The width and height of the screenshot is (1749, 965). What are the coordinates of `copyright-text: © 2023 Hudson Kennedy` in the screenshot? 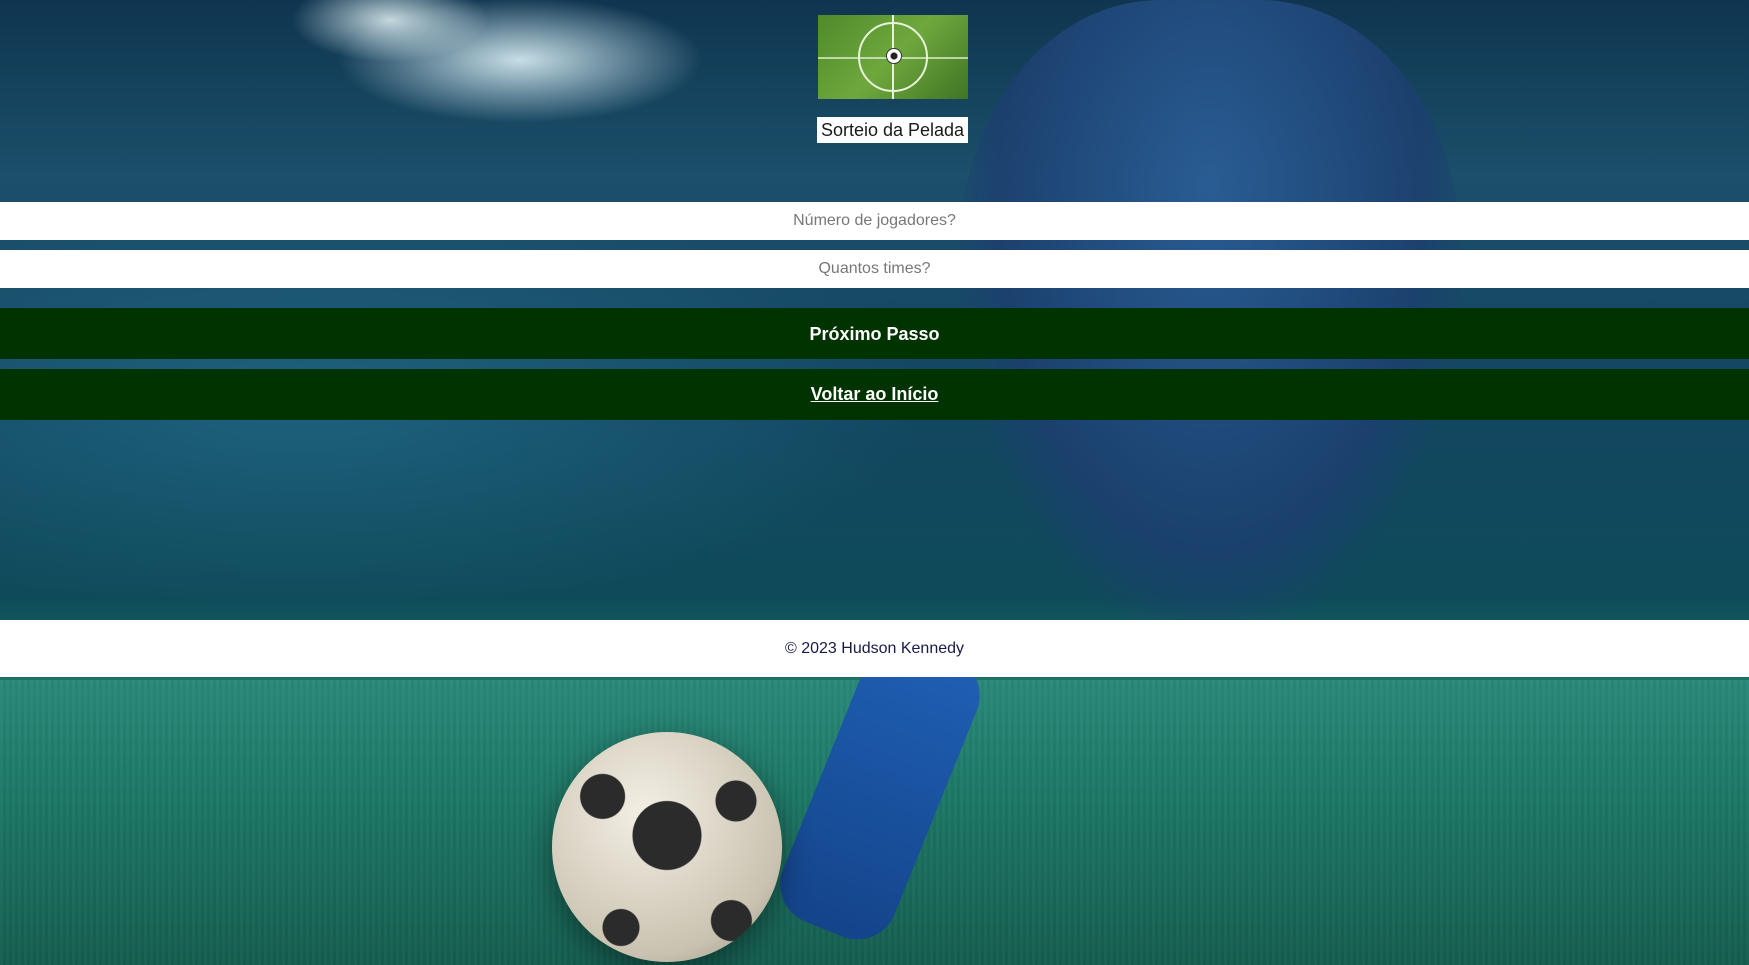 It's located at (874, 648).